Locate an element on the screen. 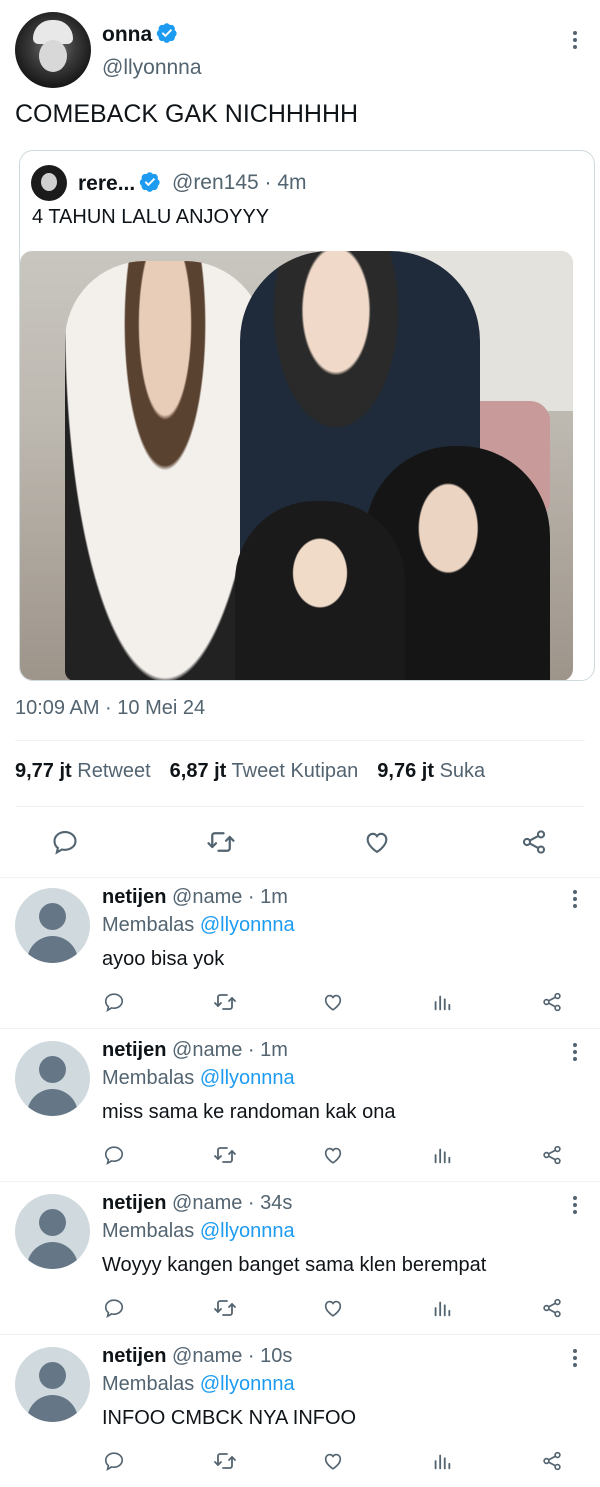 This screenshot has width=600, height=1487. tweet-author: onna @llyonnna is located at coordinates (300, 52).